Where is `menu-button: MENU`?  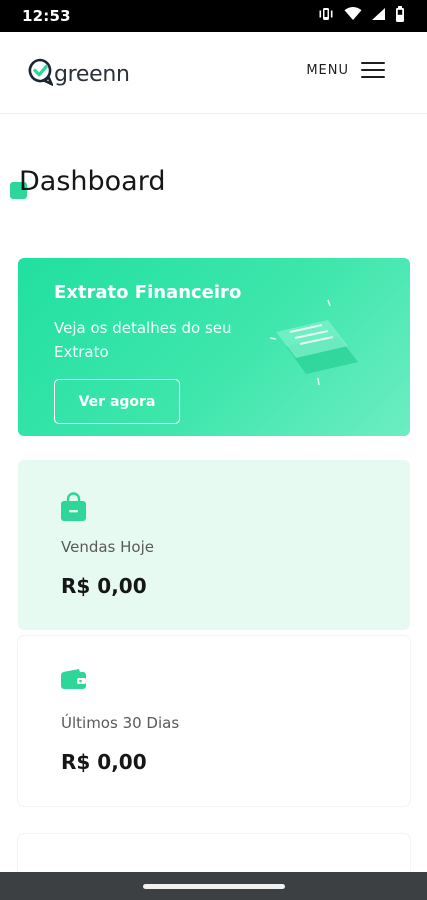
menu-button: MENU is located at coordinates (345, 70).